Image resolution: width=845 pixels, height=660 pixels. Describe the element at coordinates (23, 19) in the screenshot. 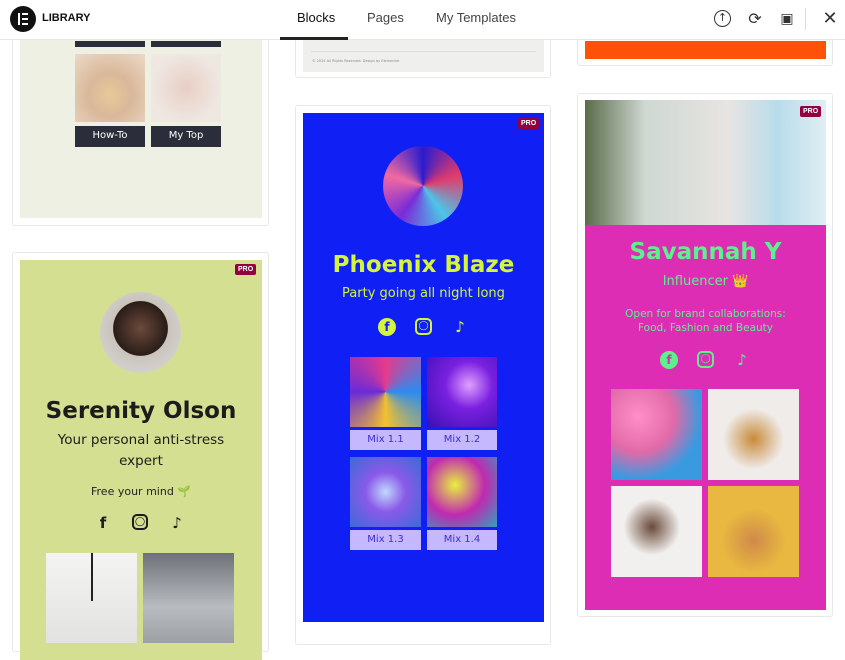

I see `elementor-logo-icon` at that location.